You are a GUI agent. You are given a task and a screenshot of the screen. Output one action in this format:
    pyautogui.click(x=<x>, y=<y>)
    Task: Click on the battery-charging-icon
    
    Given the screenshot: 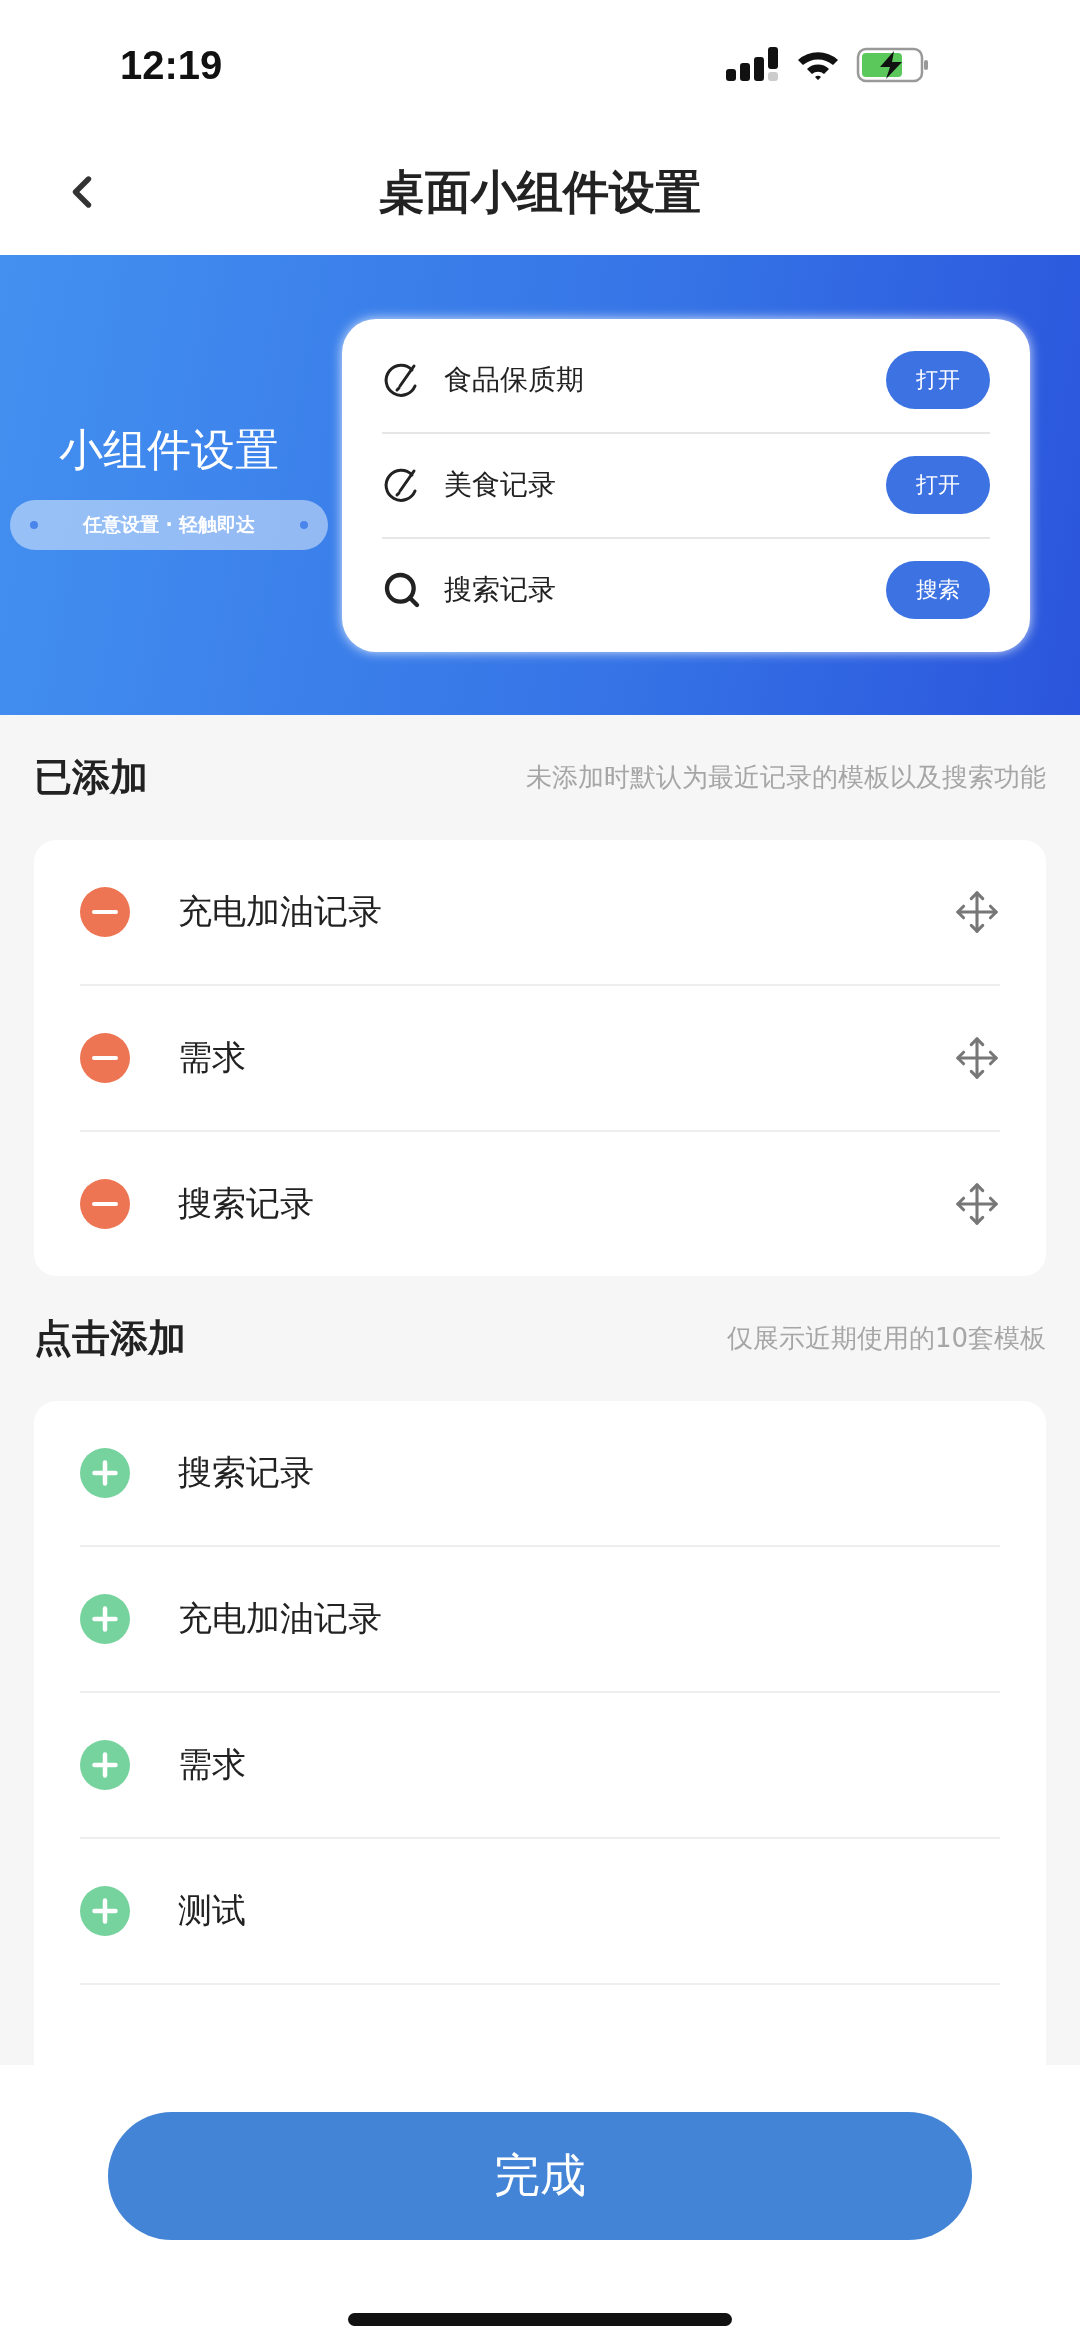 What is the action you would take?
    pyautogui.click(x=893, y=65)
    